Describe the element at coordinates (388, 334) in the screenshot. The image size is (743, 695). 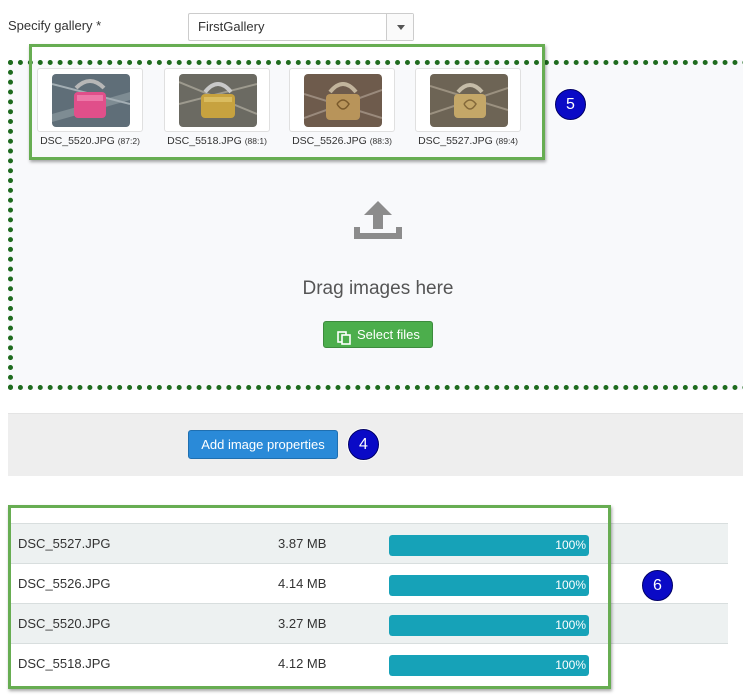
I see `select-files-label: Select files` at that location.